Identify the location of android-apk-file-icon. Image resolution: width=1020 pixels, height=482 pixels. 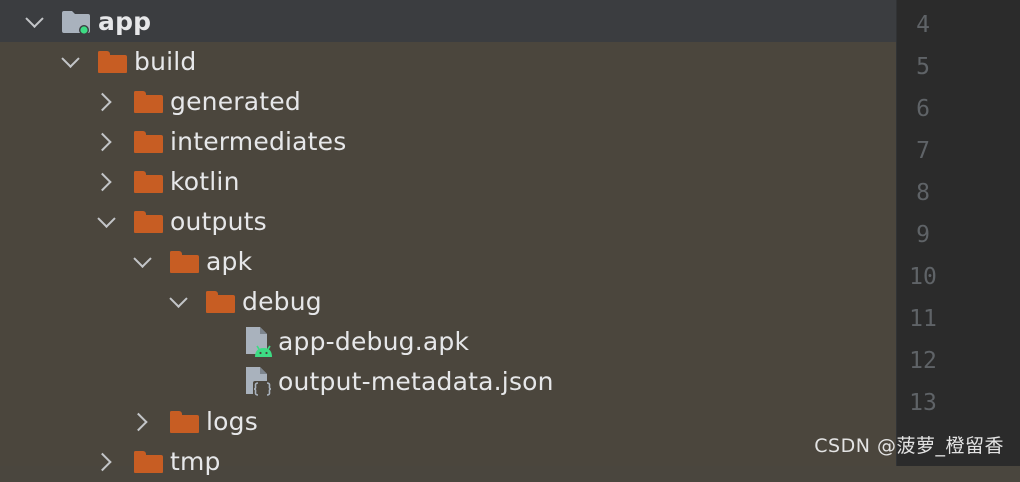
(258, 342).